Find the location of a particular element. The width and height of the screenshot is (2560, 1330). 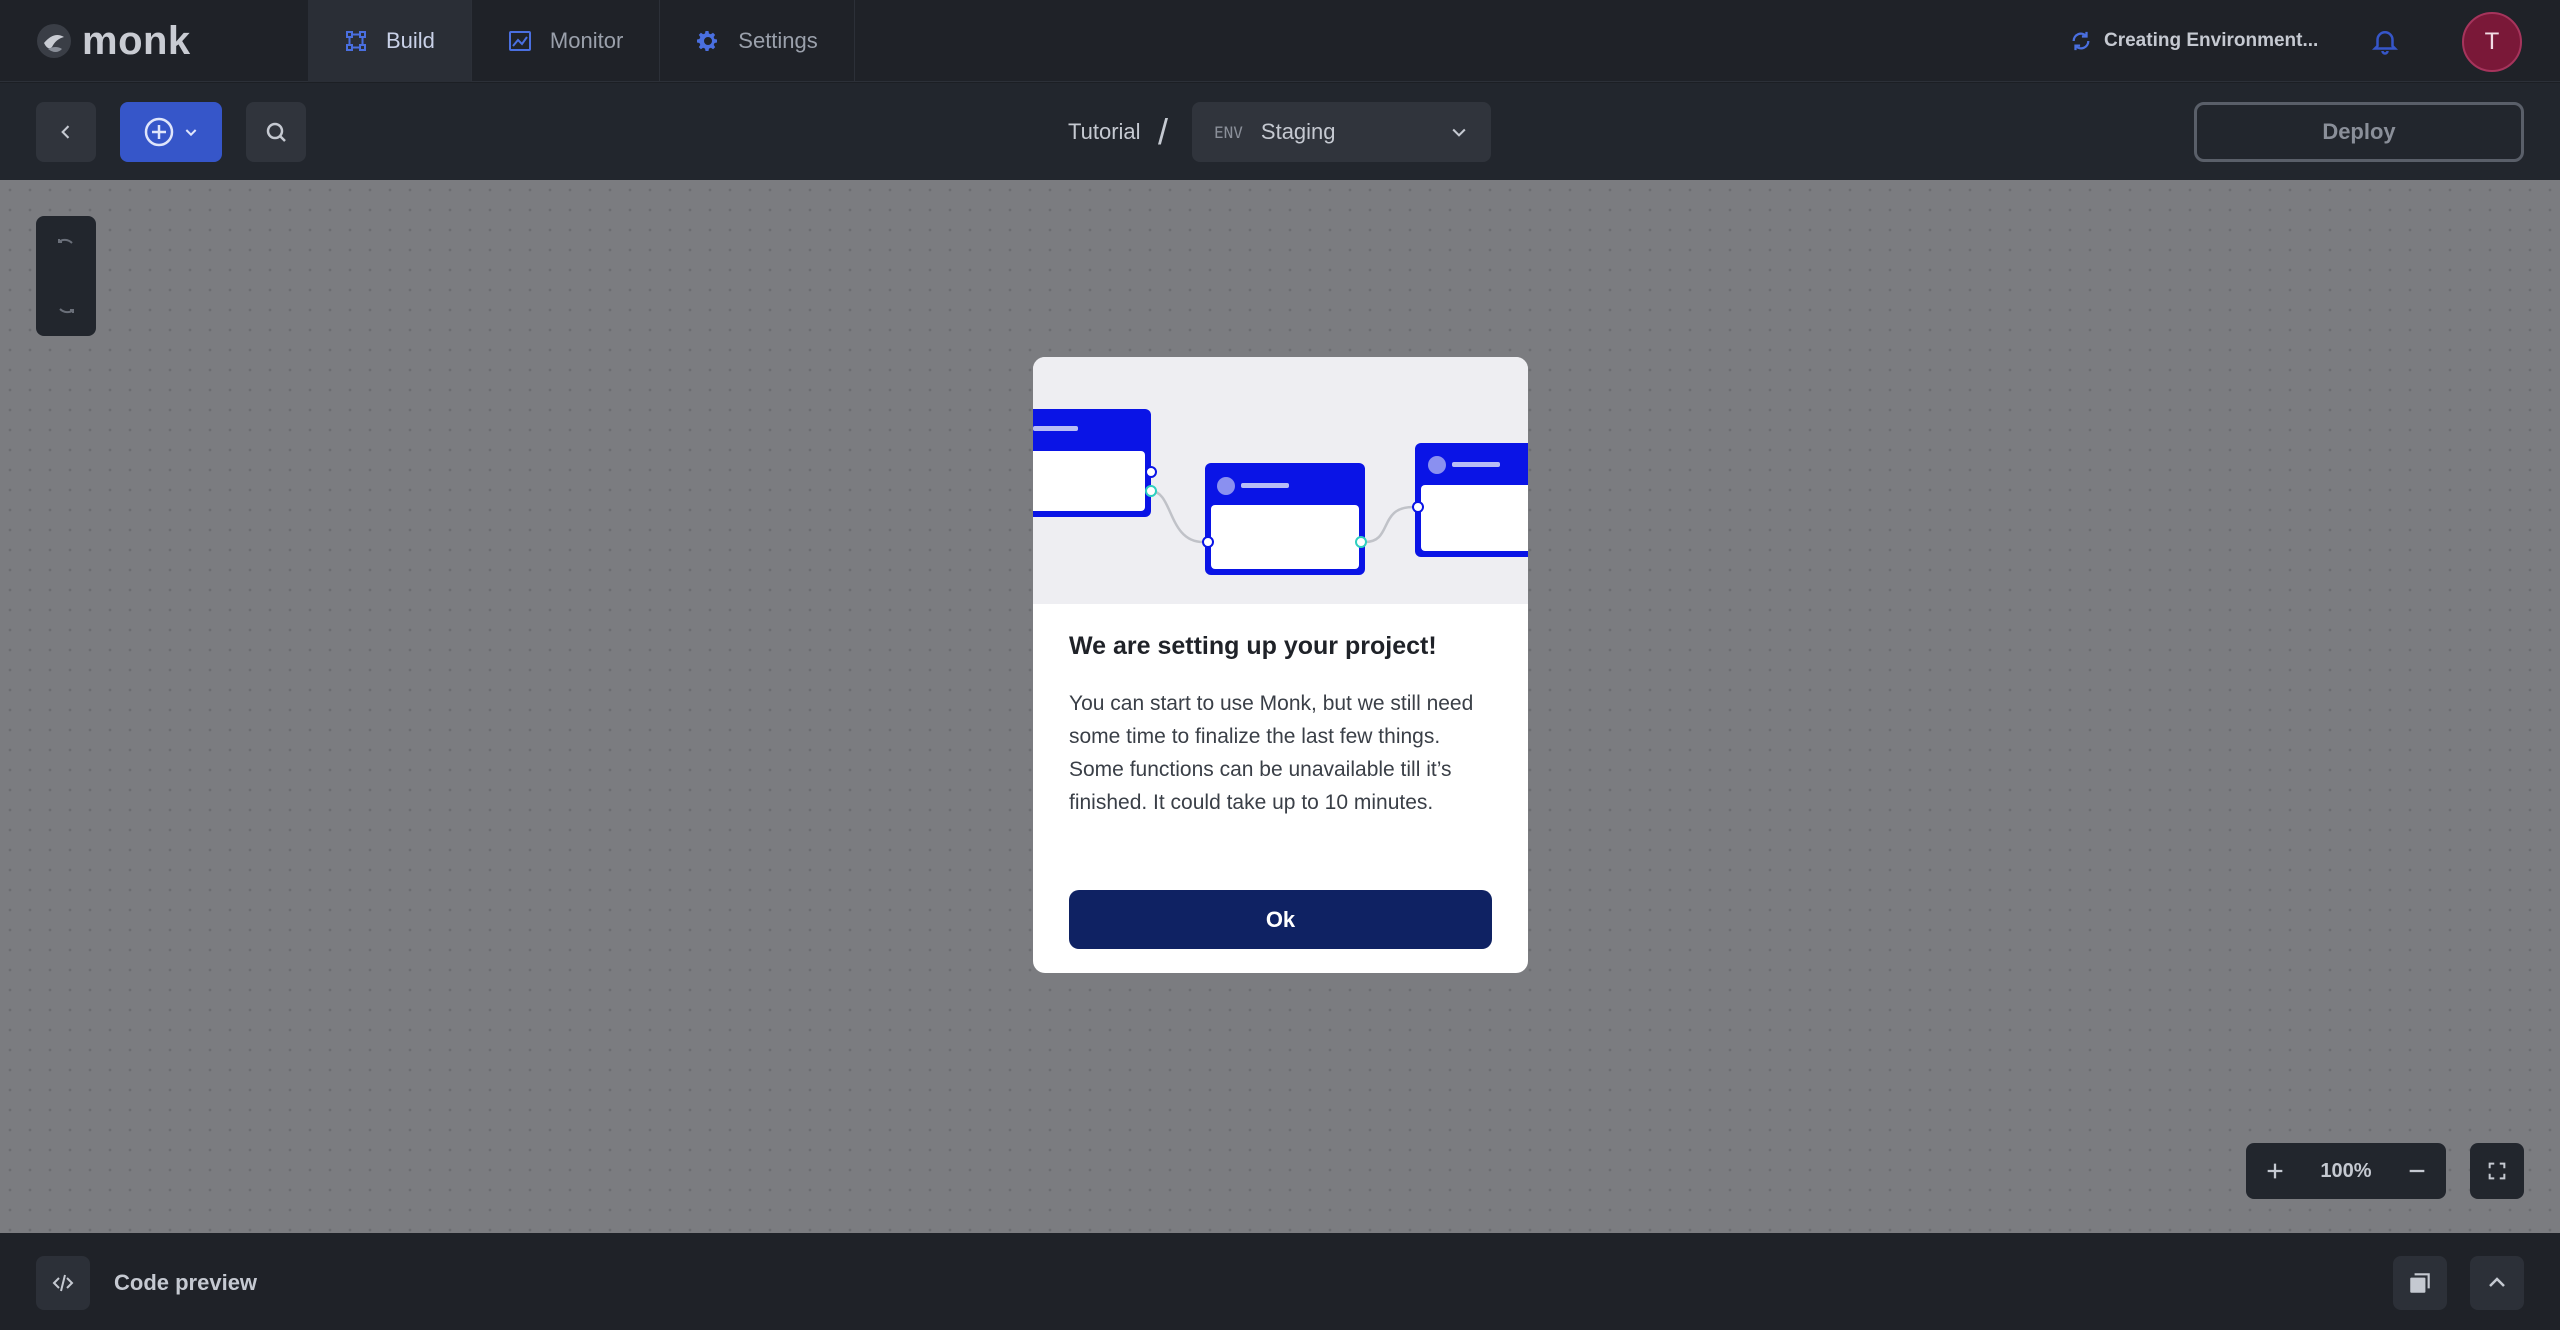

user-avatar: T is located at coordinates (2492, 42).